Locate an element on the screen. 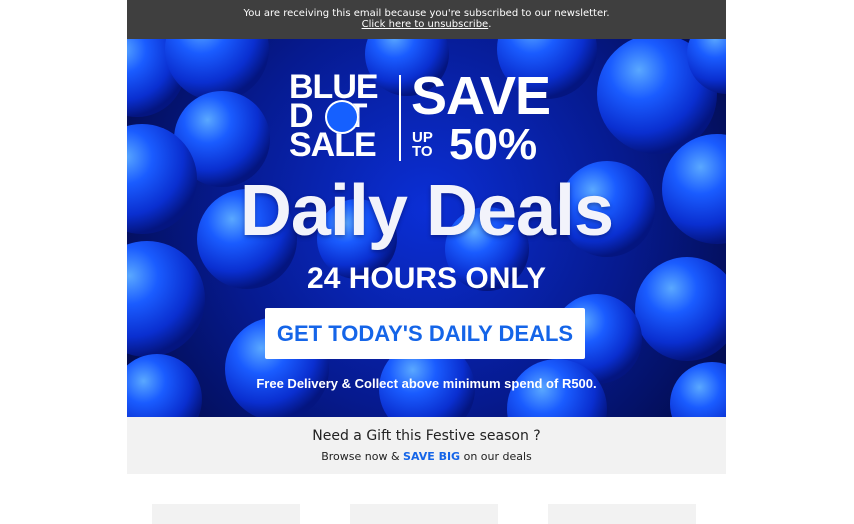  get-daily-deals-button: GET TODAY'S DAILY DEALS is located at coordinates (425, 333).